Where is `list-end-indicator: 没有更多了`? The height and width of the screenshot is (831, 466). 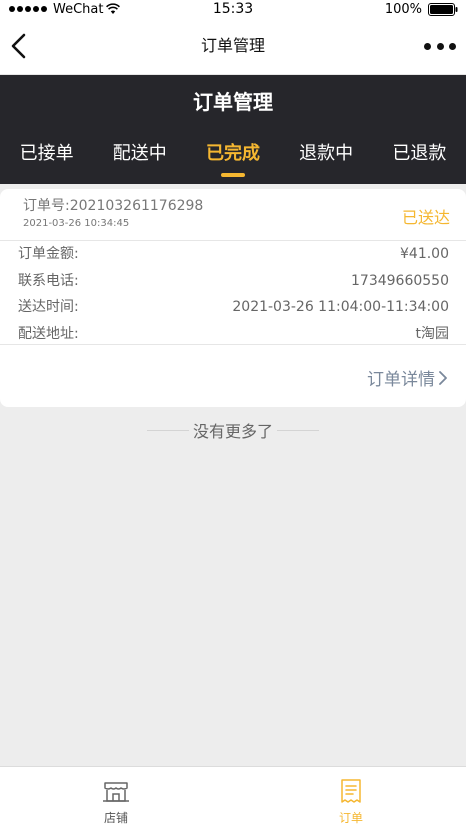 list-end-indicator: 没有更多了 is located at coordinates (233, 430).